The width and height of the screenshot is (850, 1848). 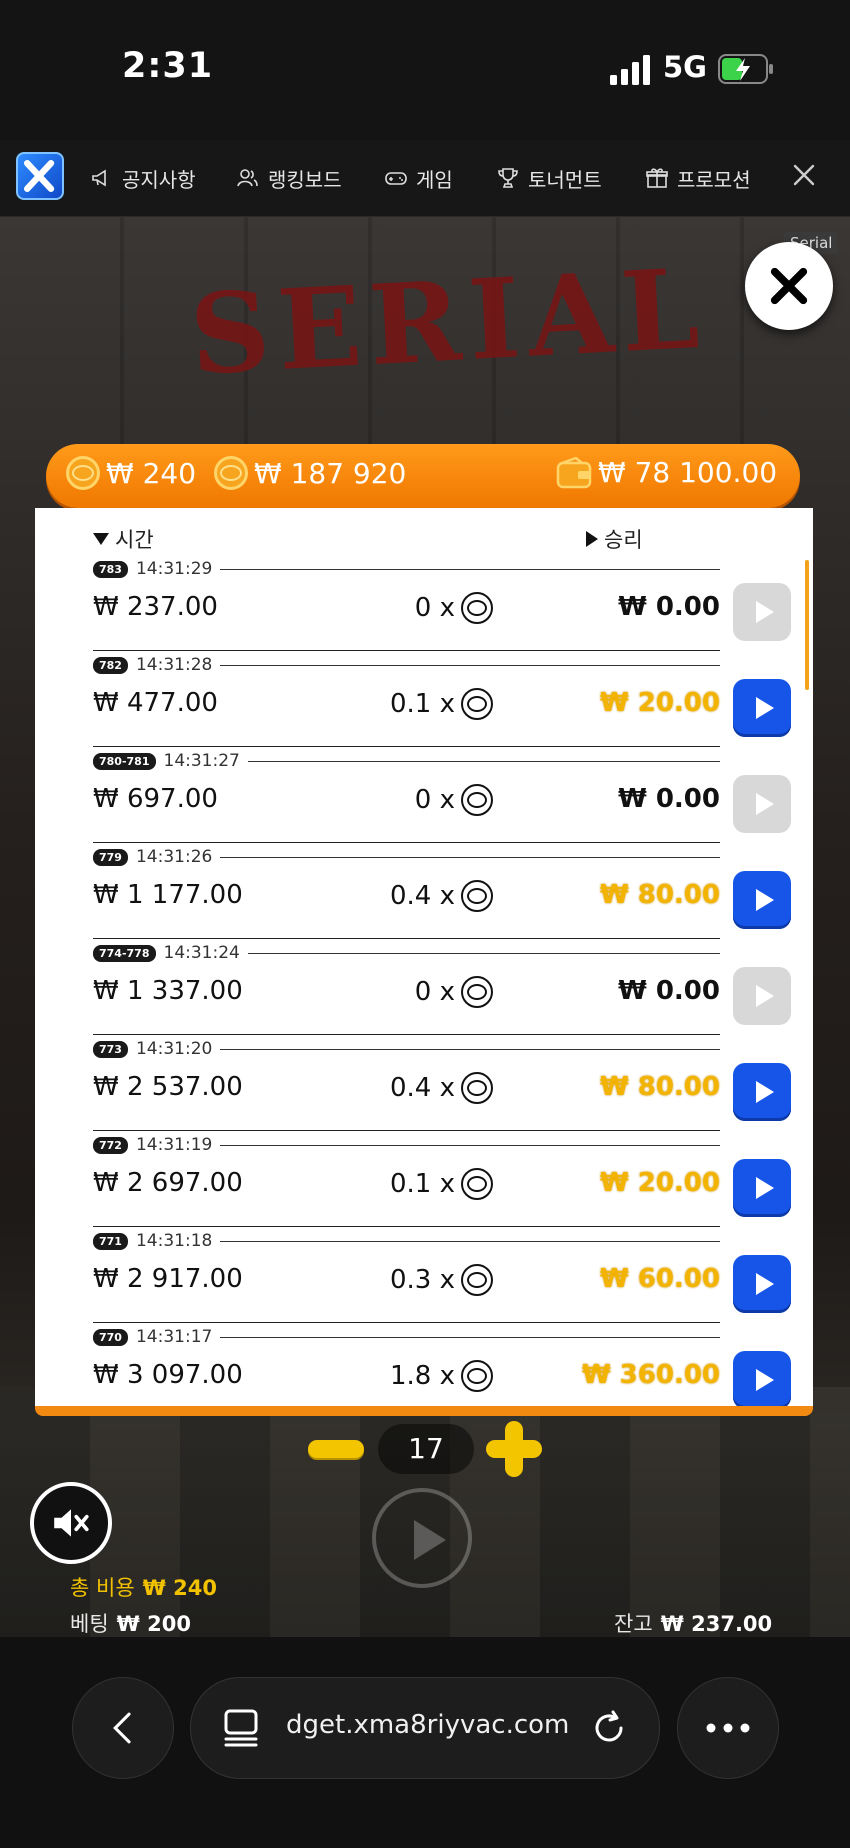 What do you see at coordinates (153, 1624) in the screenshot?
I see `bet-value: ₩ 200` at bounding box center [153, 1624].